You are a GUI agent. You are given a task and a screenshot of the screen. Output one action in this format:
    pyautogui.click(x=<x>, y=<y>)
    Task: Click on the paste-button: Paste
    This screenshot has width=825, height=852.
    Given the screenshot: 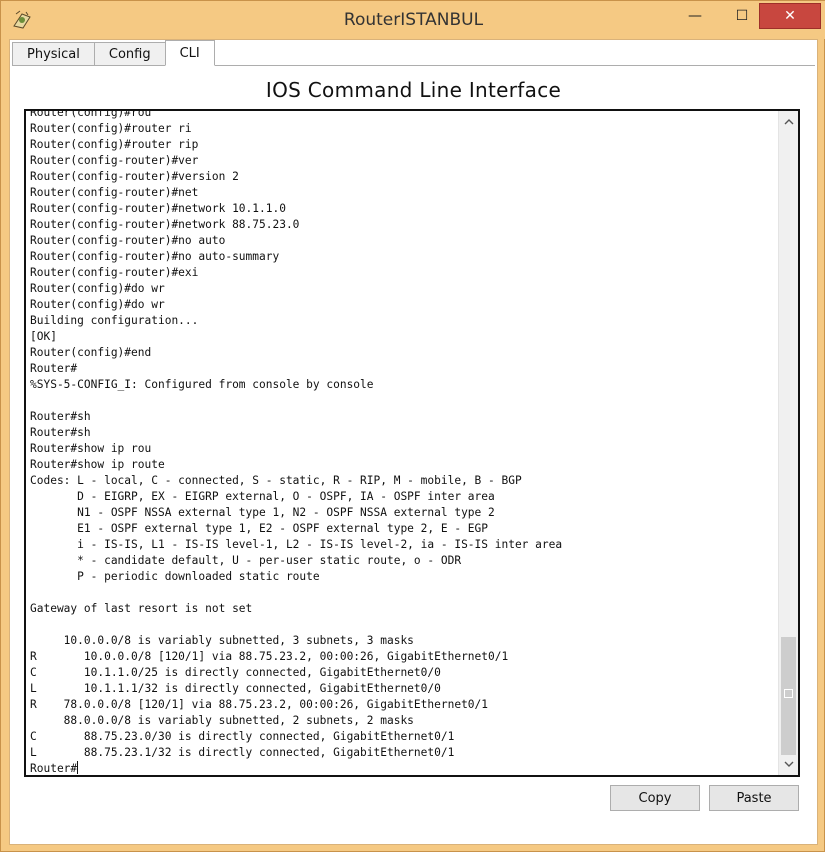 What is the action you would take?
    pyautogui.click(x=754, y=798)
    